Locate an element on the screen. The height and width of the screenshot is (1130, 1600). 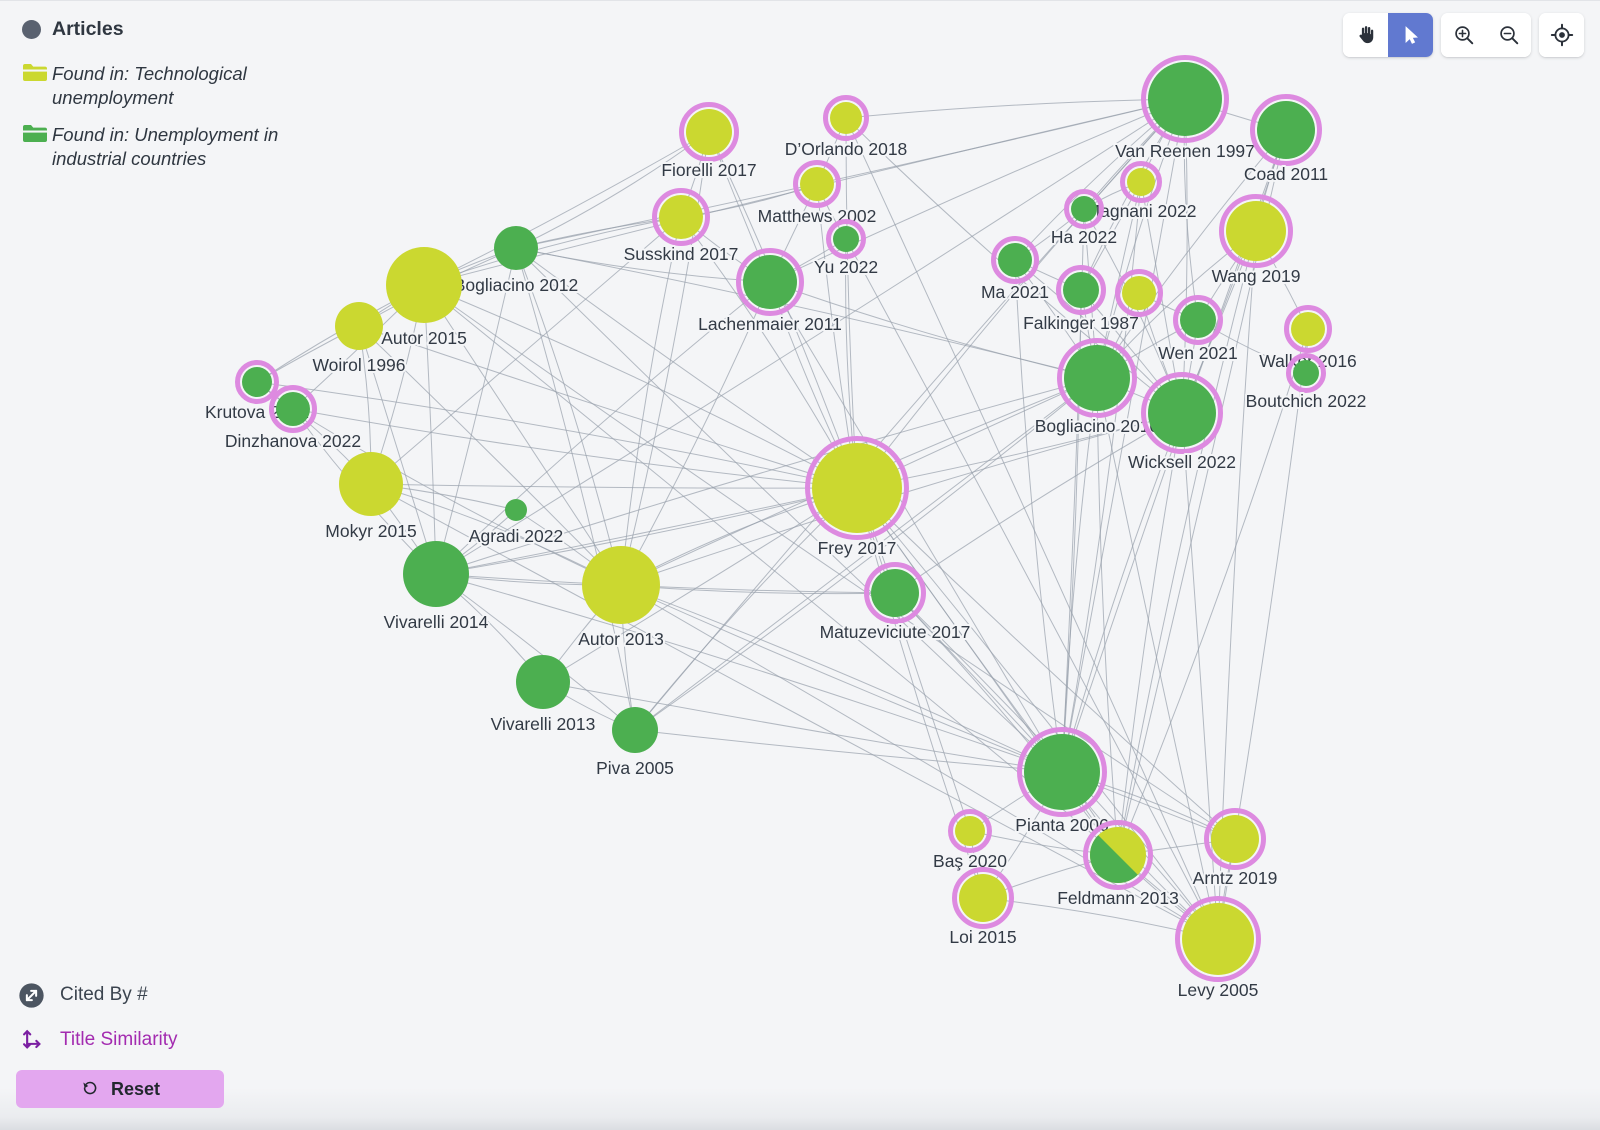
undo-icon is located at coordinates (90, 1087).